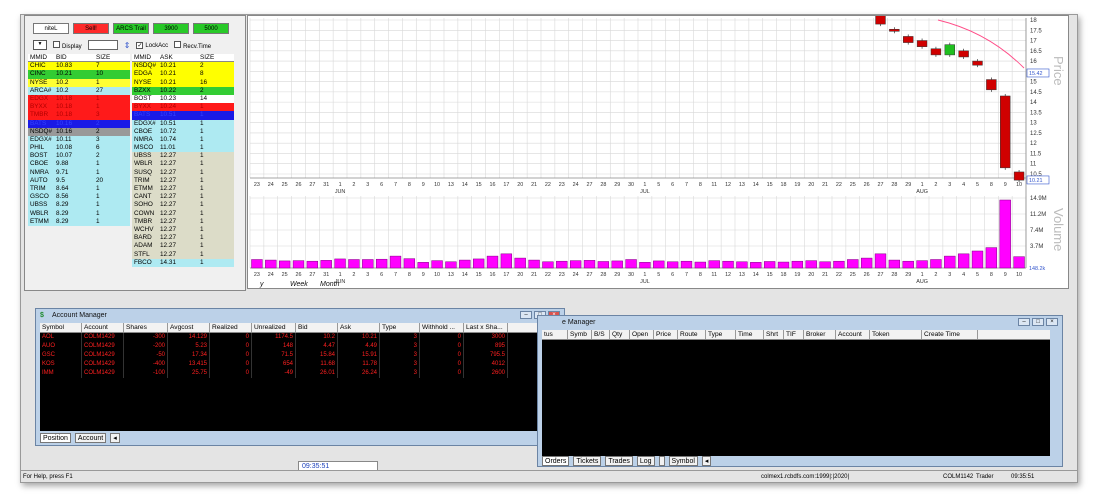 Image resolution: width=1096 pixels, height=496 pixels. What do you see at coordinates (587, 461) in the screenshot?
I see `order-manager-tab-1: Tickets` at bounding box center [587, 461].